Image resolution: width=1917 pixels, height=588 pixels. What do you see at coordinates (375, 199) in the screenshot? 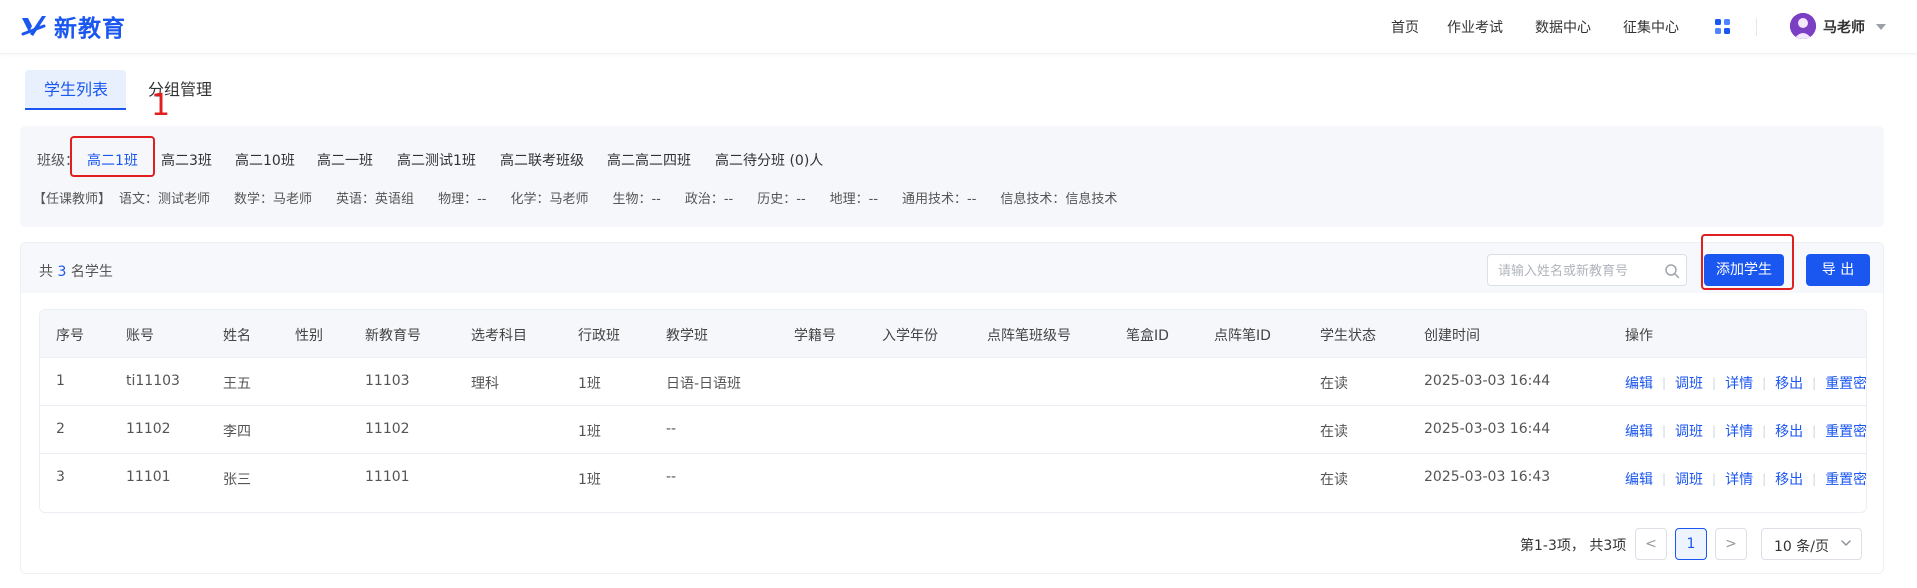
I see `teacher-item: 英语：英语组` at bounding box center [375, 199].